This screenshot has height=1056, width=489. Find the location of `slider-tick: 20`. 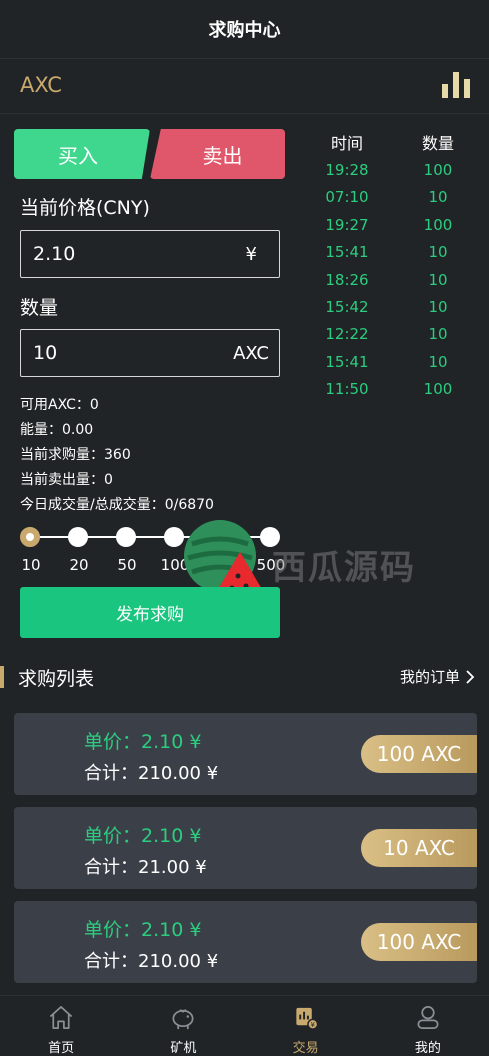

slider-tick: 20 is located at coordinates (79, 565).